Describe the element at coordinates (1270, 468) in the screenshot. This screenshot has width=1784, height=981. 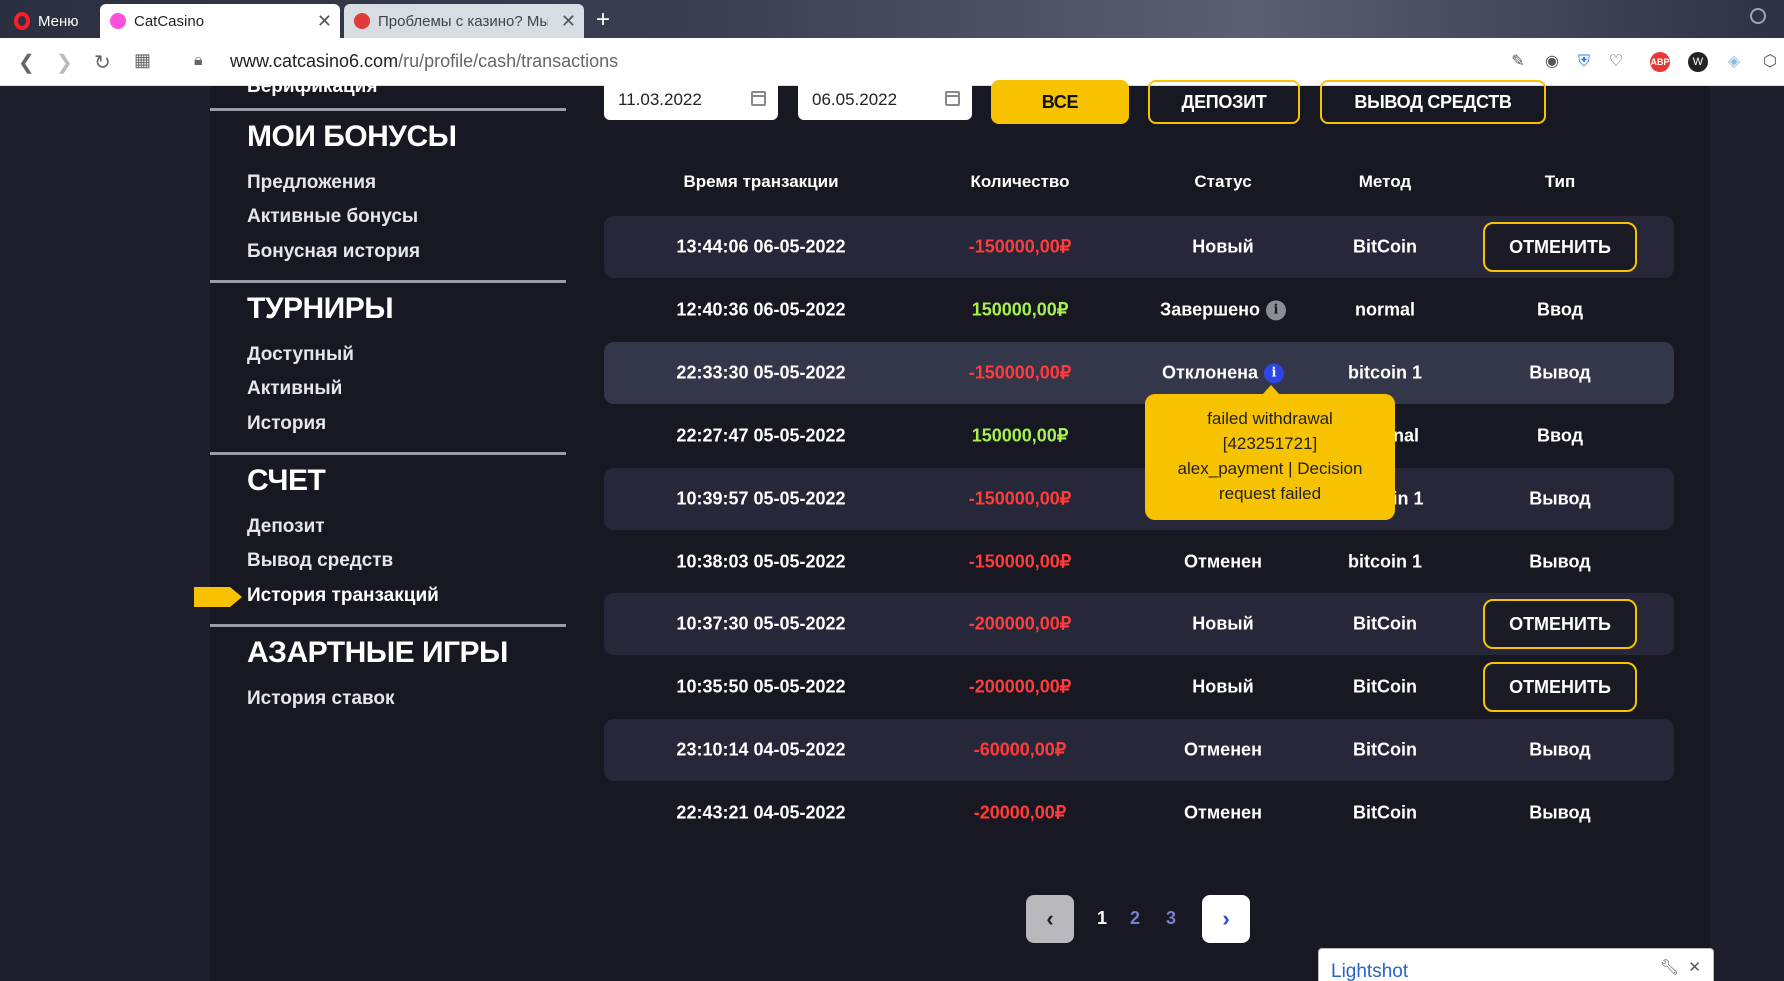
I see `tooltip-line: alex_payment | Decision` at that location.